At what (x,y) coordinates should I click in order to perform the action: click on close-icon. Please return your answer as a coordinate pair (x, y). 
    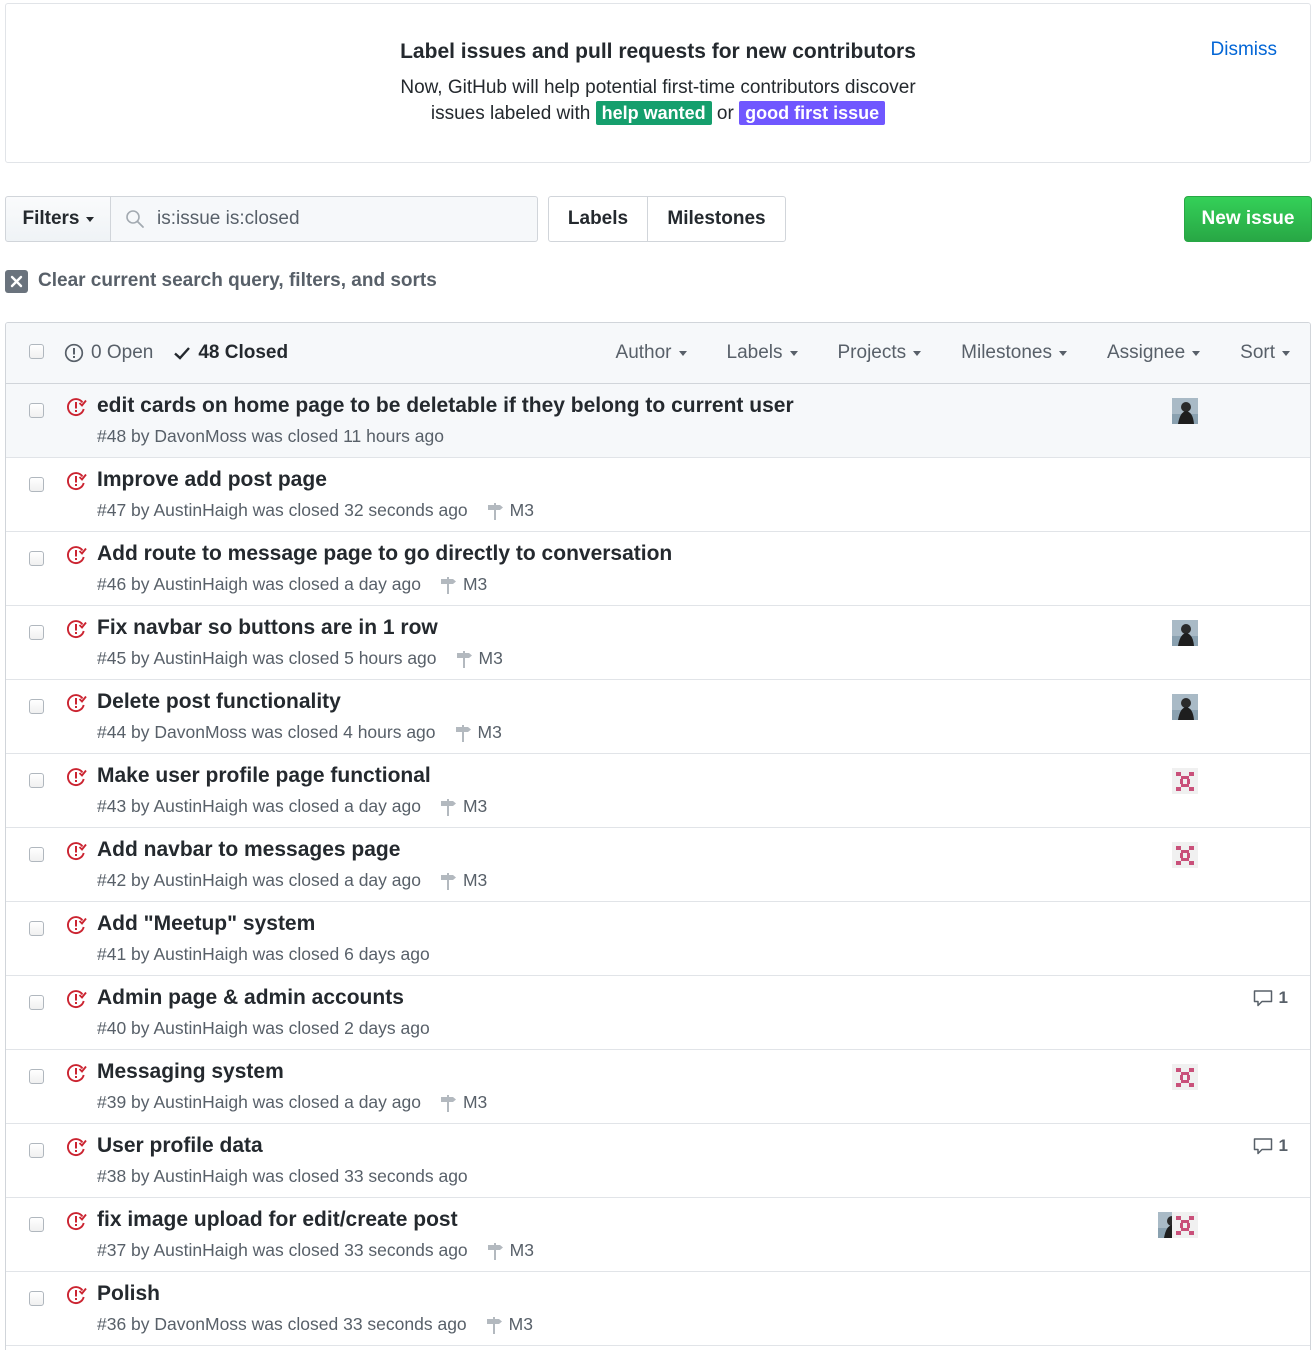
    Looking at the image, I should click on (16, 281).